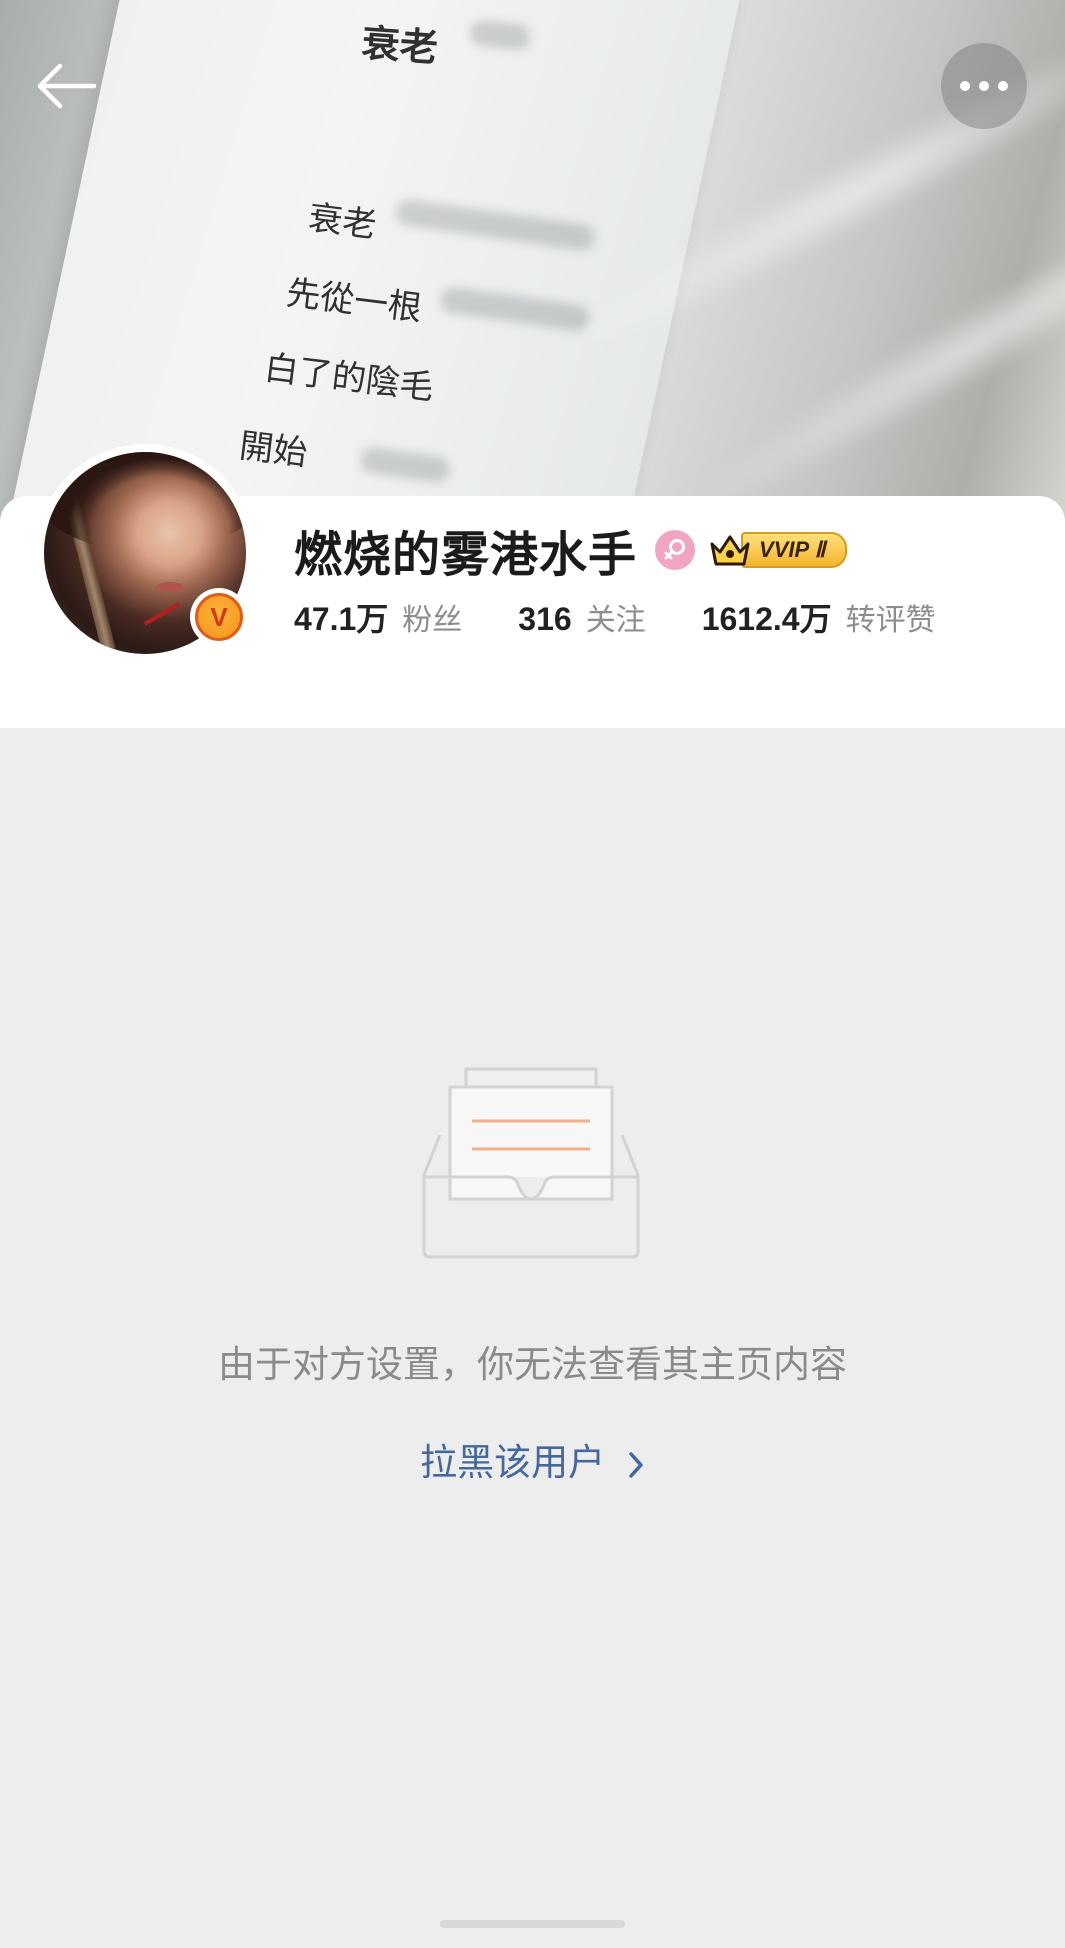 Image resolution: width=1065 pixels, height=1948 pixels. I want to click on block-user-link: 拉黑该用户, so click(532, 1459).